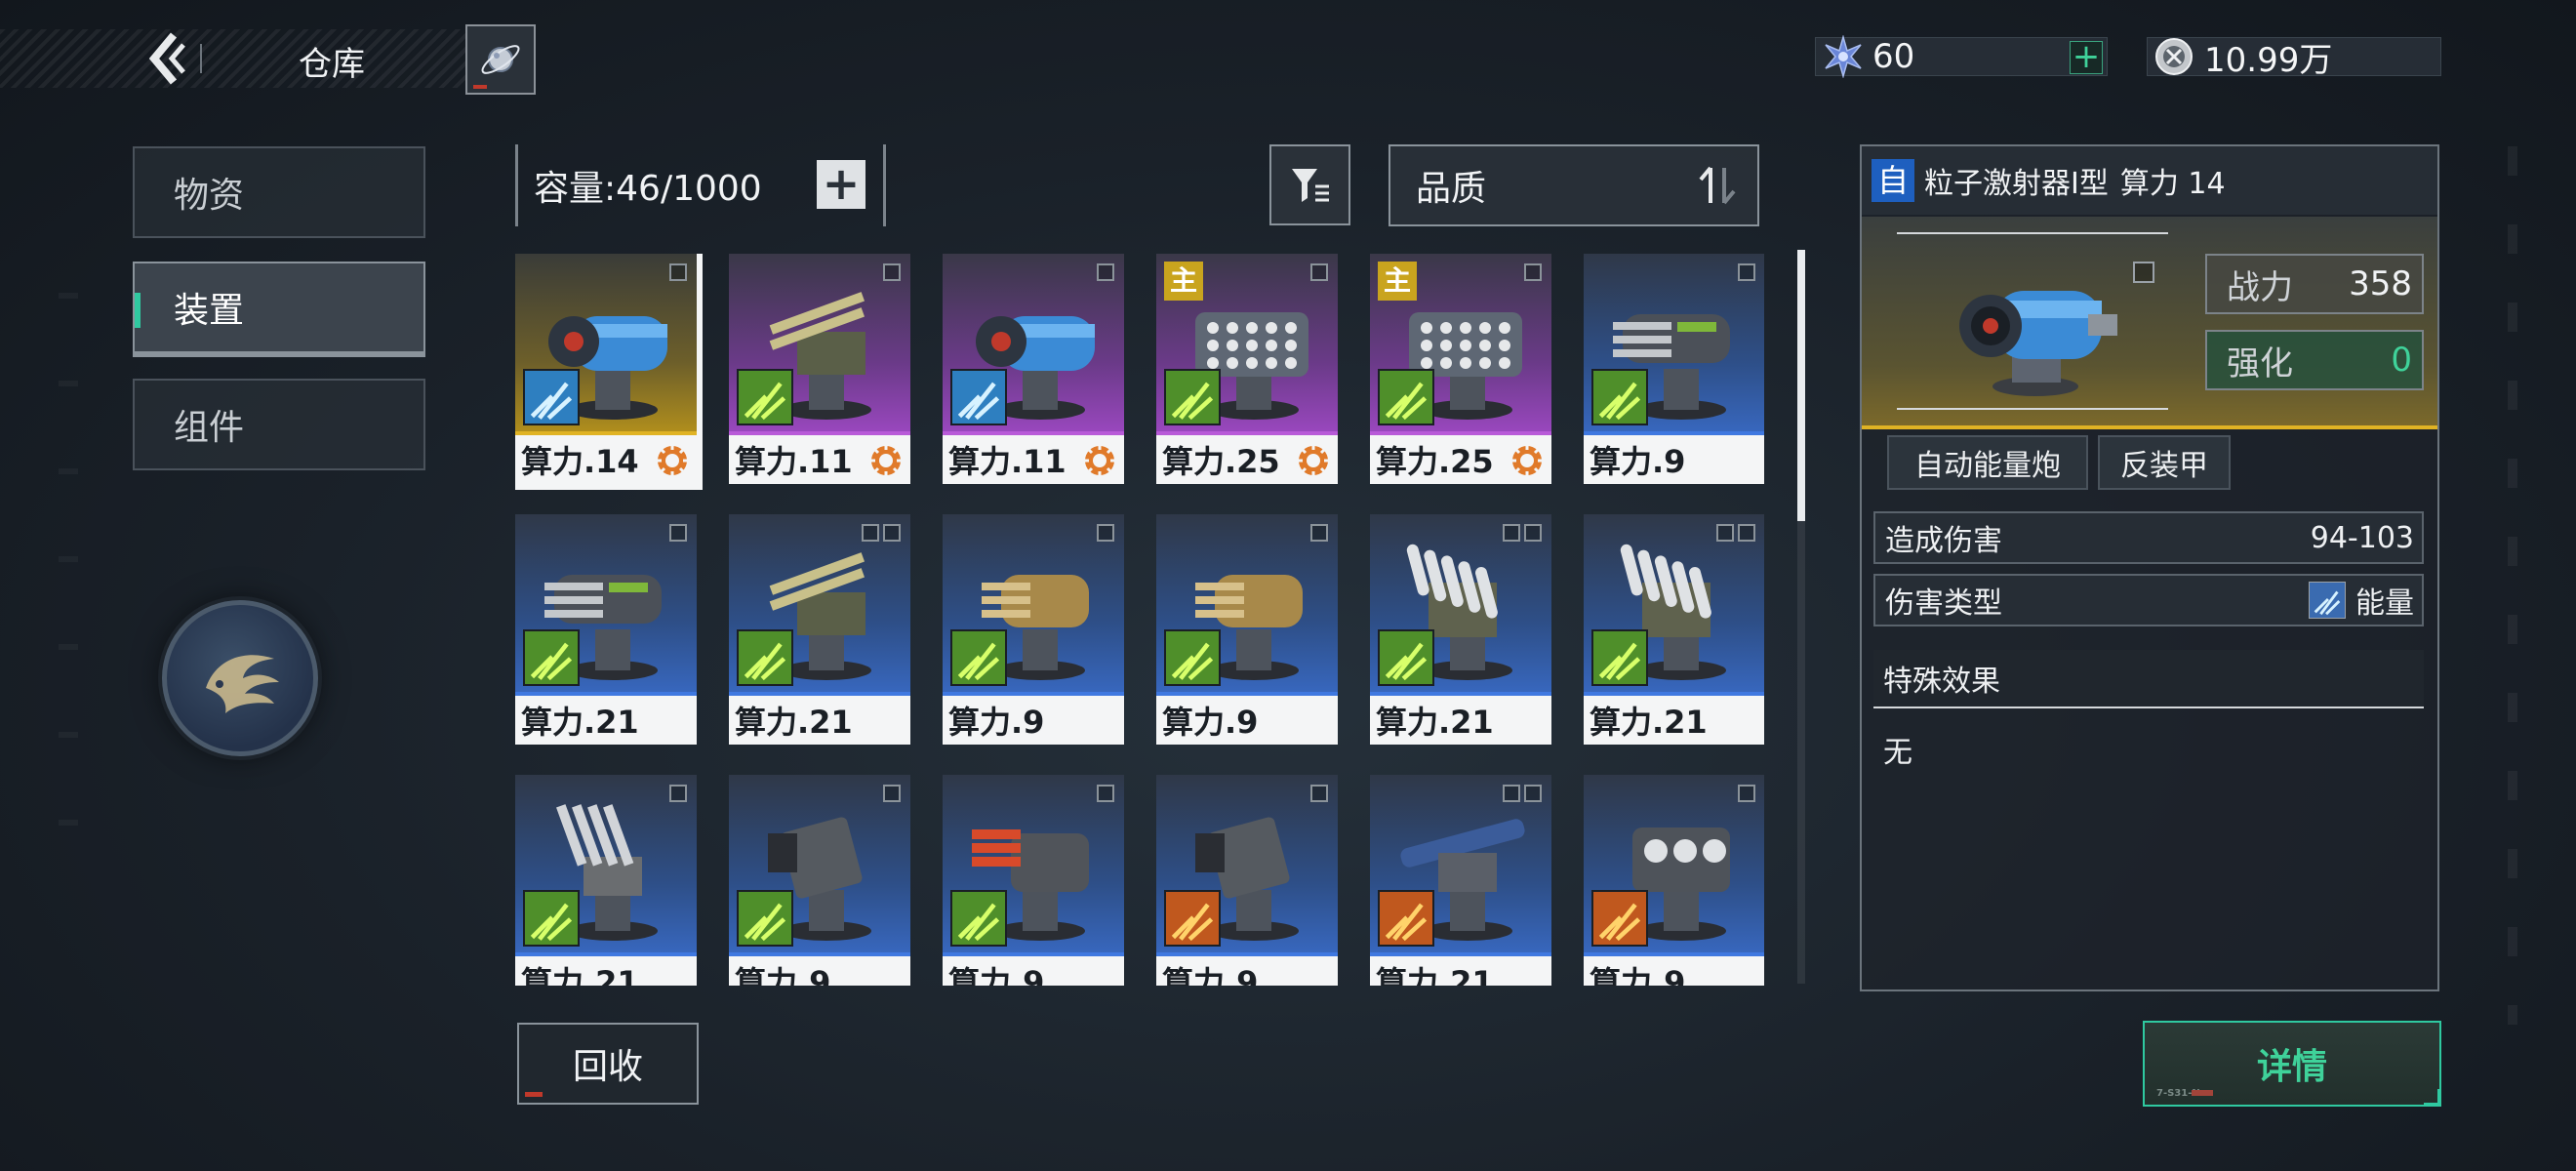 The width and height of the screenshot is (2576, 1171). What do you see at coordinates (2314, 284) in the screenshot?
I see `combat-power-stat: 战力 358` at bounding box center [2314, 284].